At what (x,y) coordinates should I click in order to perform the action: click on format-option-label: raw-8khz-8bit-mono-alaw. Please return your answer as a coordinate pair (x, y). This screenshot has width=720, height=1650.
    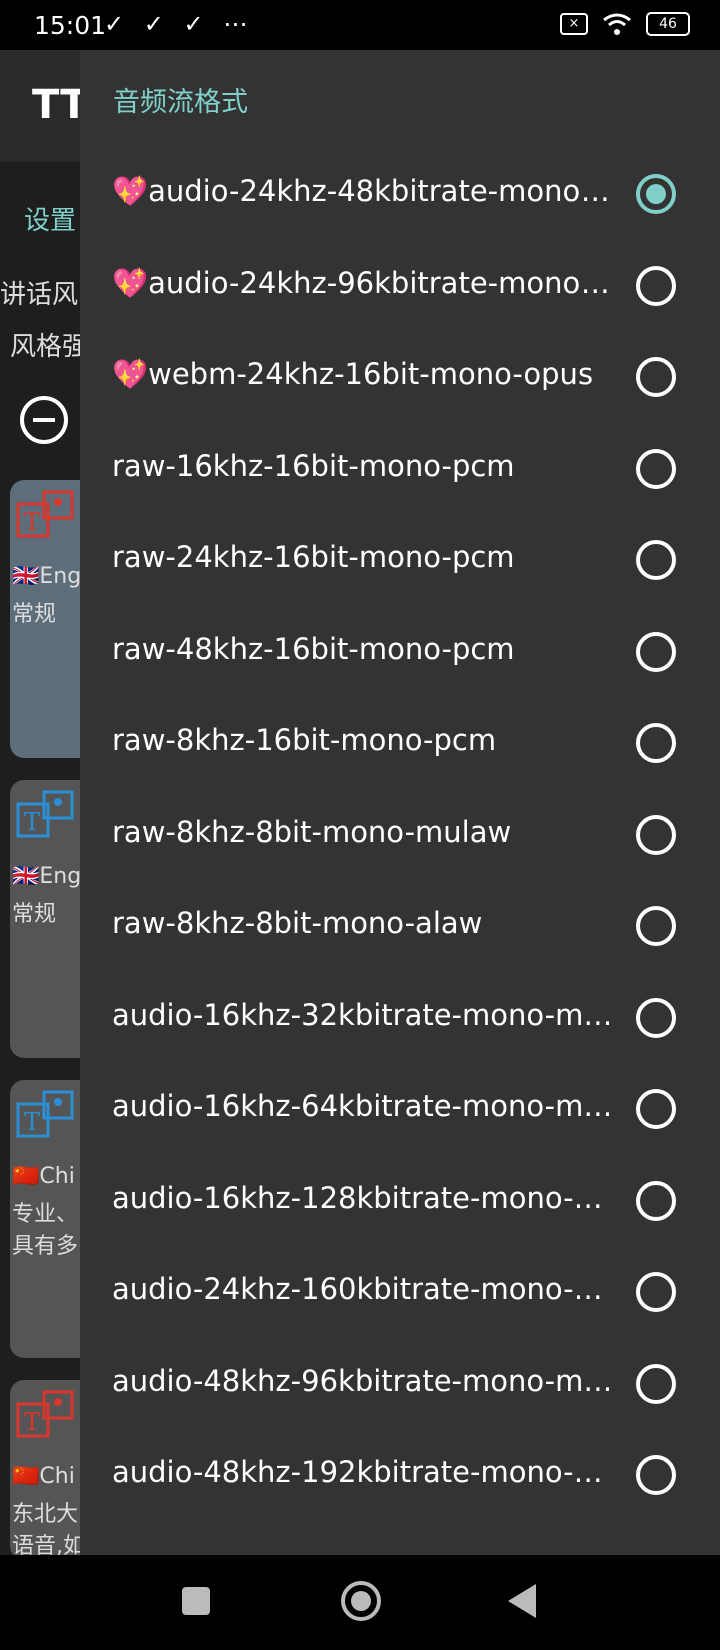
    Looking at the image, I should click on (297, 923).